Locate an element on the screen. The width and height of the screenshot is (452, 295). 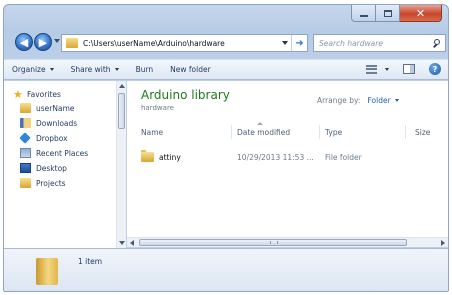
go-arrow-icon: ➜ is located at coordinates (299, 43).